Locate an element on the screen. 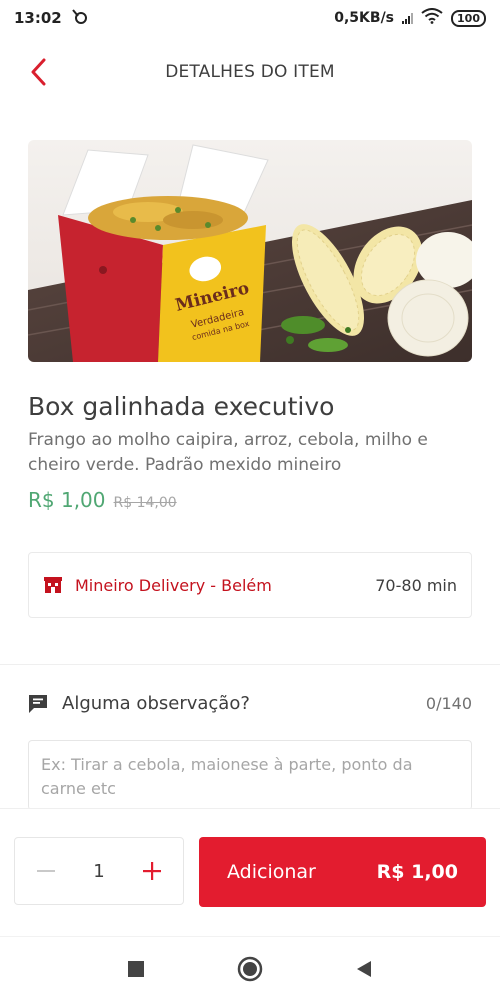 The width and height of the screenshot is (500, 1000). battery-icon: 100 is located at coordinates (468, 18).